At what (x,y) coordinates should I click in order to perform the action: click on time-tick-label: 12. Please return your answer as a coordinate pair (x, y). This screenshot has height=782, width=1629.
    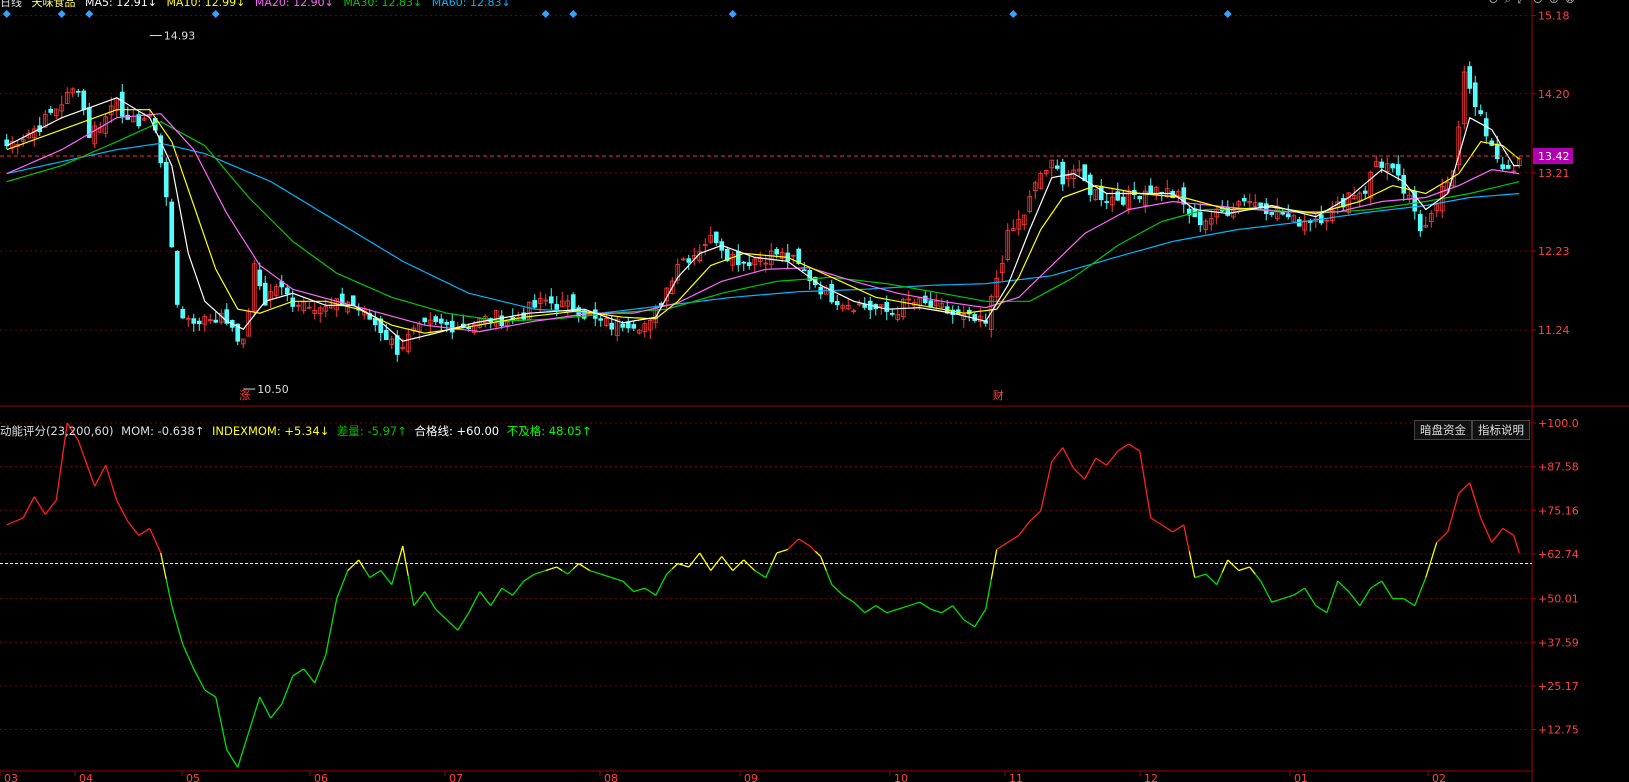
    Looking at the image, I should click on (1151, 777).